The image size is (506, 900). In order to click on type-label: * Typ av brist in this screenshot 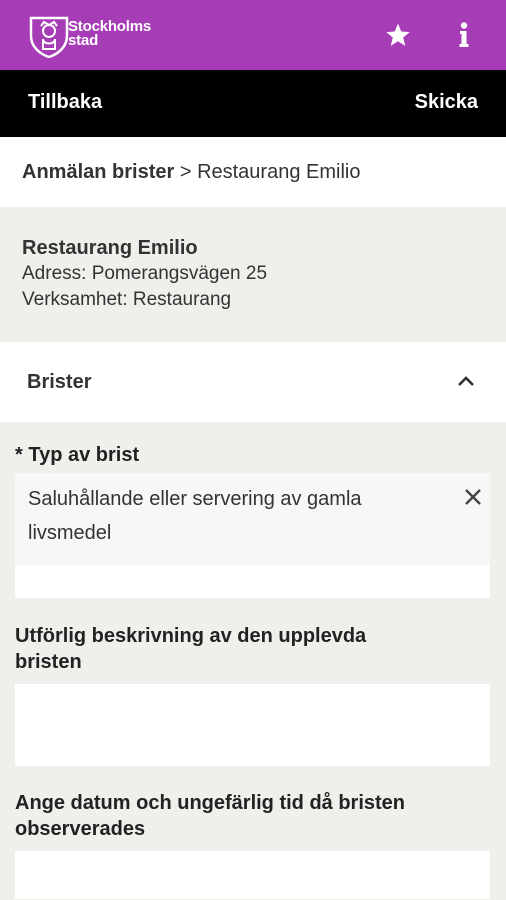, I will do `click(77, 455)`.